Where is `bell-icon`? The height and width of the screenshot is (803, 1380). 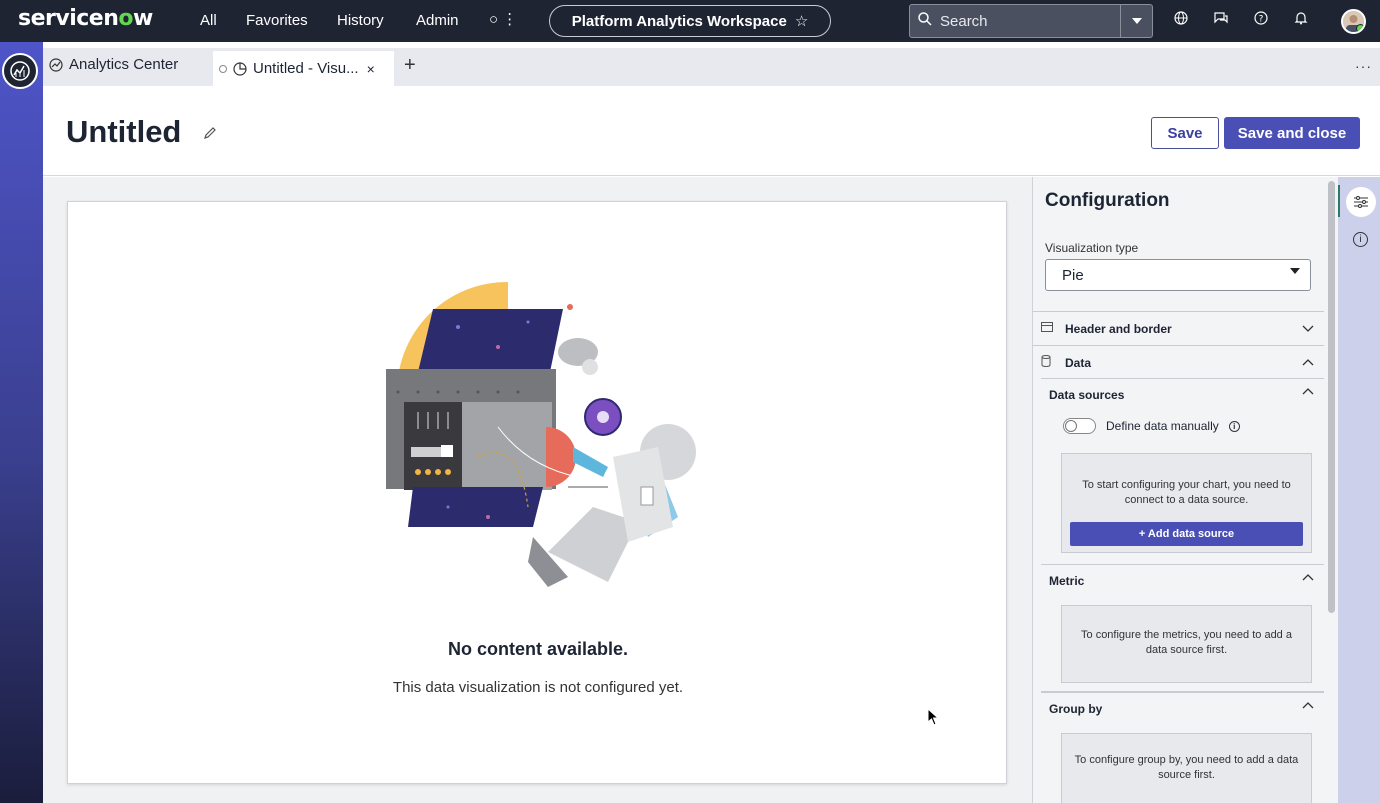 bell-icon is located at coordinates (1301, 21).